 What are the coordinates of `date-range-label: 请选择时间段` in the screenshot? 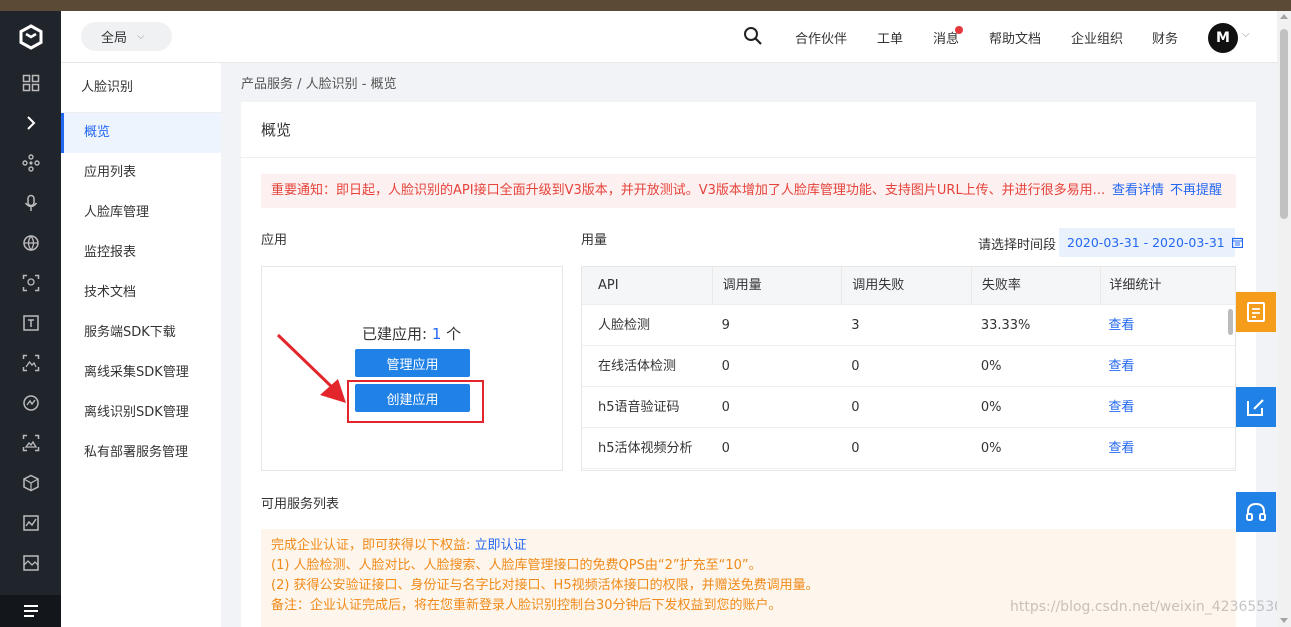 It's located at (1017, 245).